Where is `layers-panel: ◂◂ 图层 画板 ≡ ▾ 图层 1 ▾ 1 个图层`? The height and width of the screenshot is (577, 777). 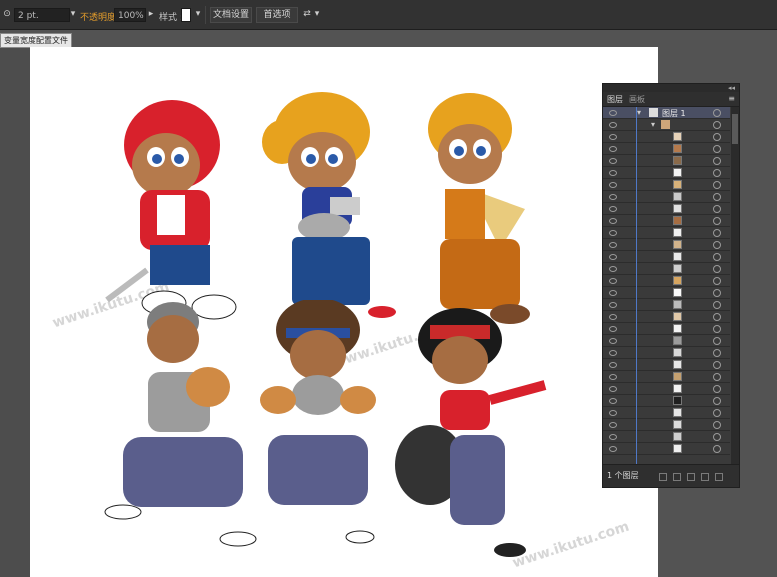 layers-panel: ◂◂ 图层 画板 ≡ ▾ 图层 1 ▾ 1 个图层 is located at coordinates (671, 285).